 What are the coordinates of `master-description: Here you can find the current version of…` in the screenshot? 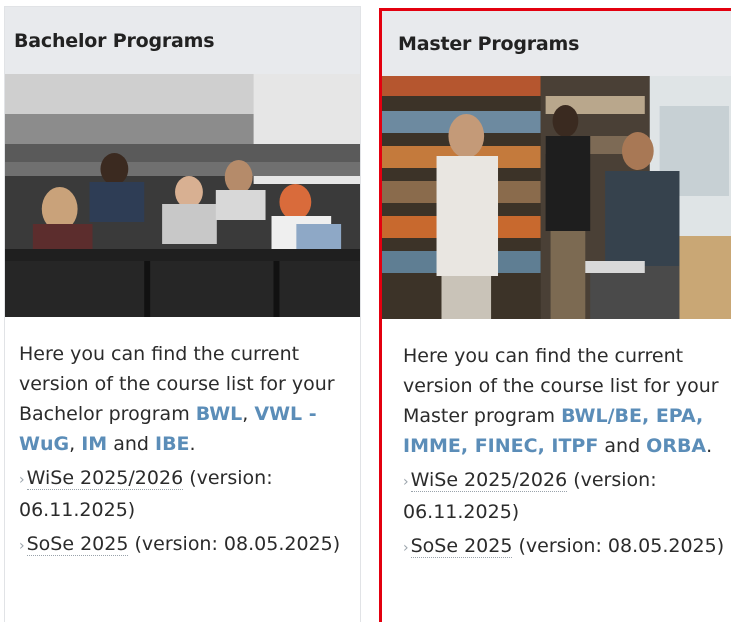 It's located at (567, 401).